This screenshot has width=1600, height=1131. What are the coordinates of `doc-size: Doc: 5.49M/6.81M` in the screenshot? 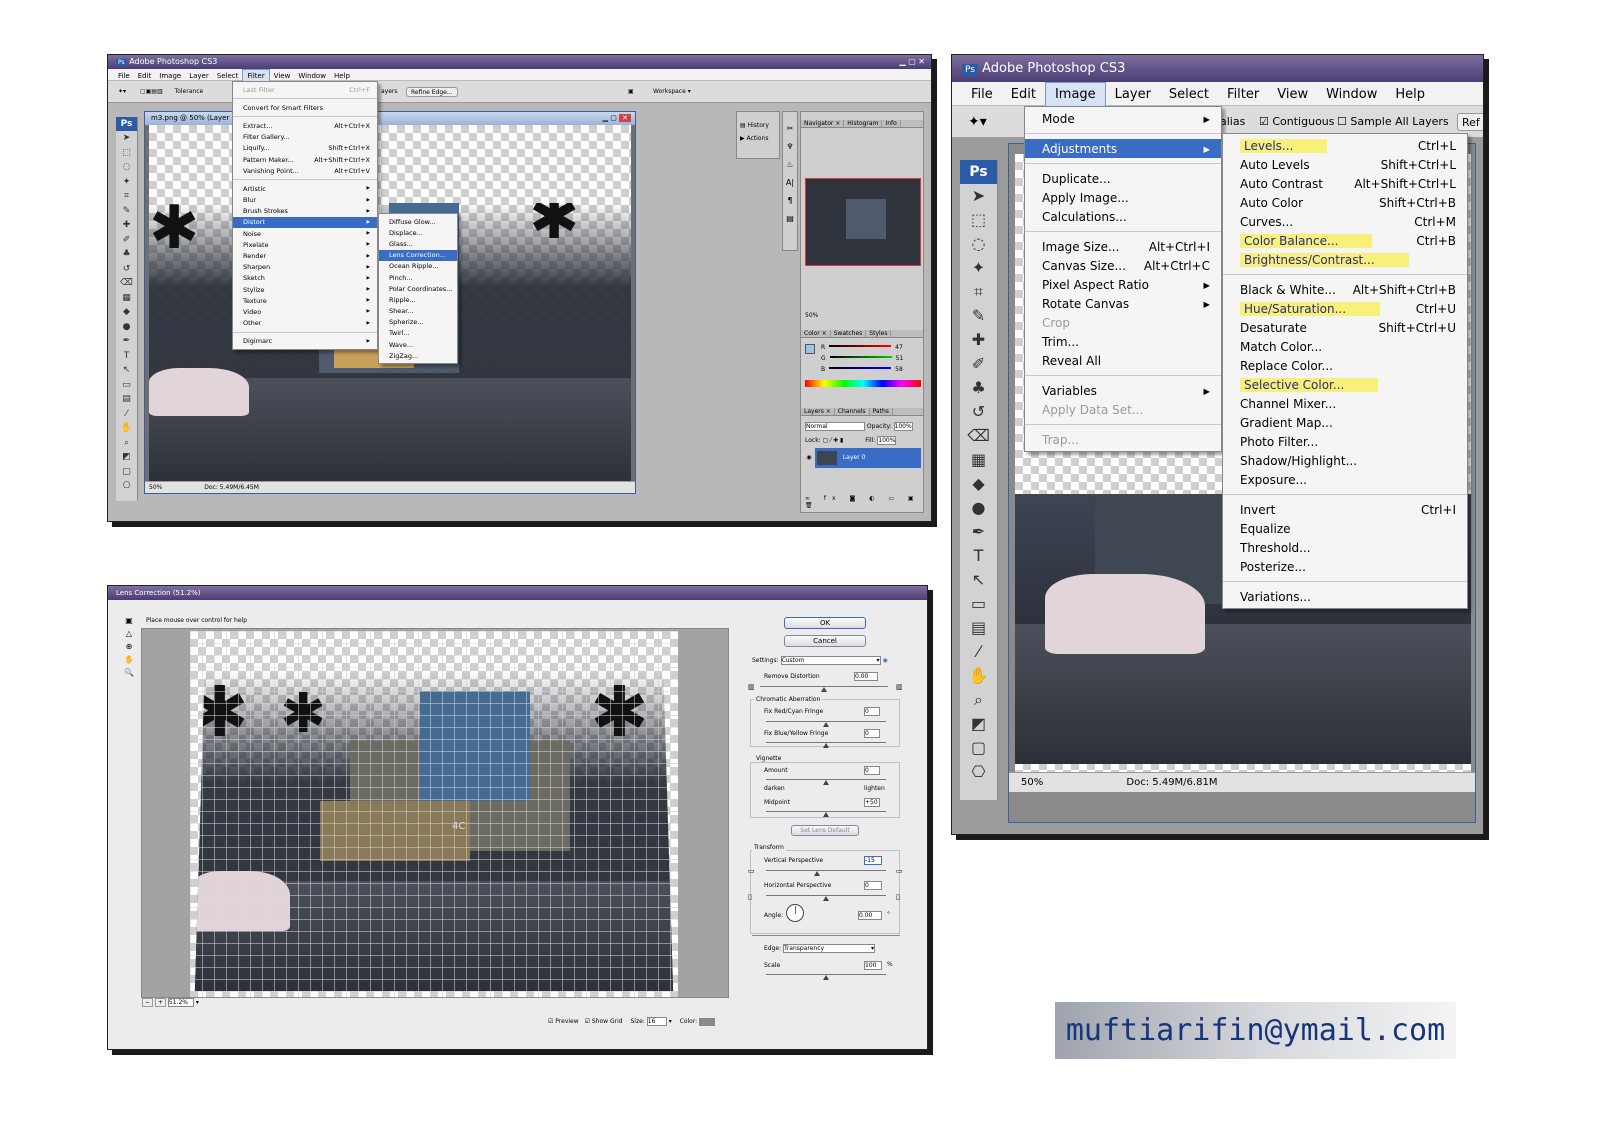 It's located at (1171, 782).